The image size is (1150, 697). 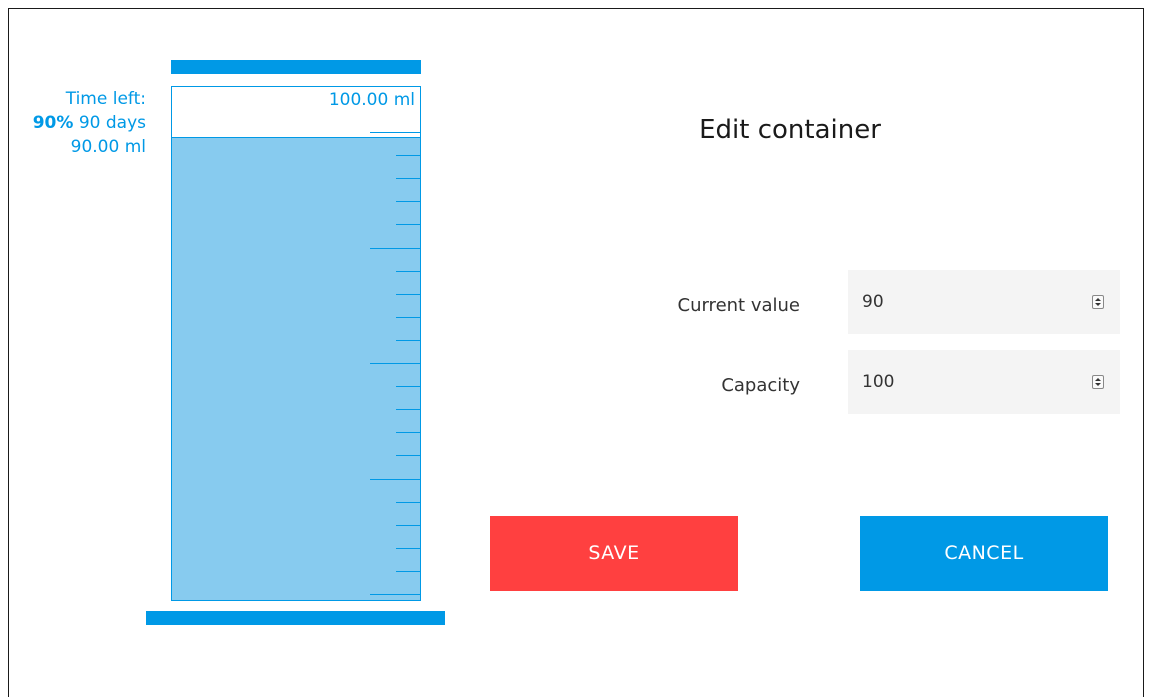 I want to click on current-value-field, so click(x=984, y=302).